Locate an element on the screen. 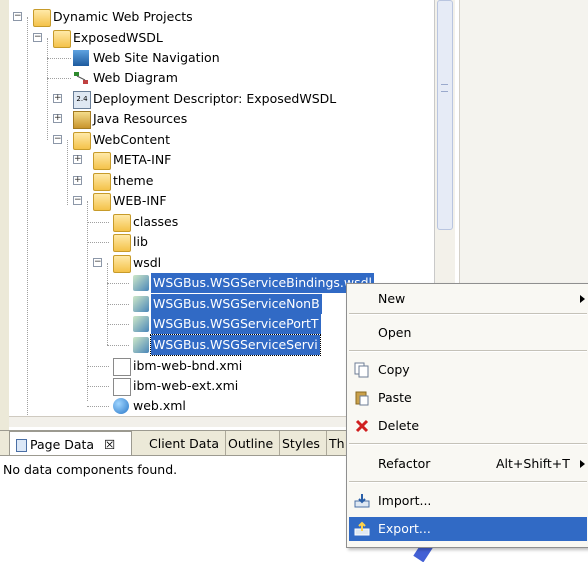 The image size is (588, 562). copy-icon is located at coordinates (362, 370).